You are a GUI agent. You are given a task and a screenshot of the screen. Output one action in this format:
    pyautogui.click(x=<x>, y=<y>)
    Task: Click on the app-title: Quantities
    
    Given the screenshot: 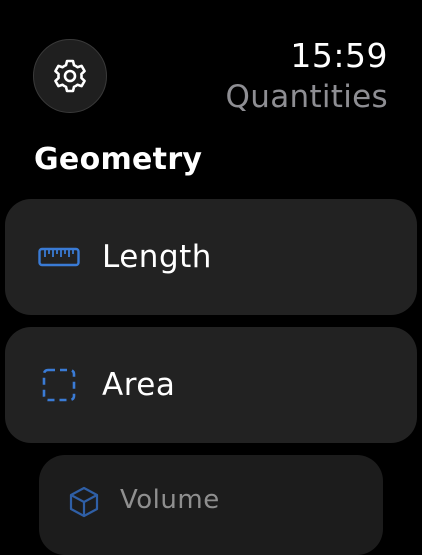 What is the action you would take?
    pyautogui.click(x=306, y=97)
    